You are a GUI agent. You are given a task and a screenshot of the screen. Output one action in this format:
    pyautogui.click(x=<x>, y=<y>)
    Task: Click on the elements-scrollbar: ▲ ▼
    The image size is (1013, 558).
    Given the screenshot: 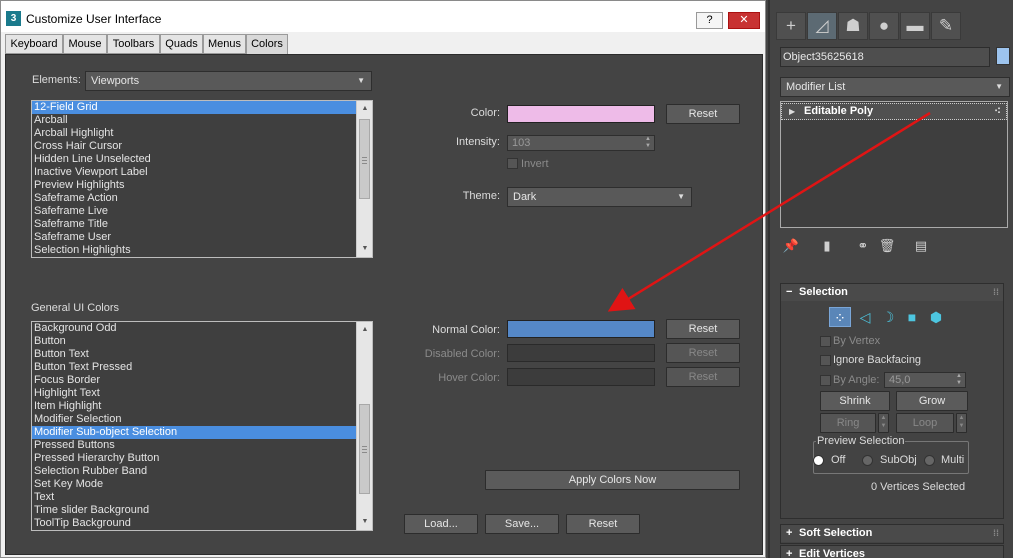 What is the action you would take?
    pyautogui.click(x=364, y=179)
    